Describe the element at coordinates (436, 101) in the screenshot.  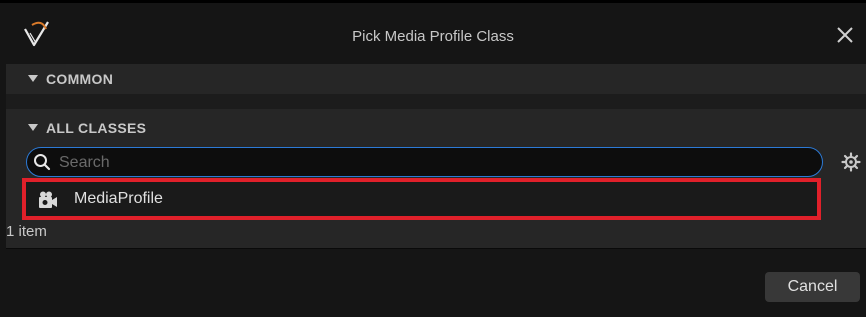
I see `section-divider` at that location.